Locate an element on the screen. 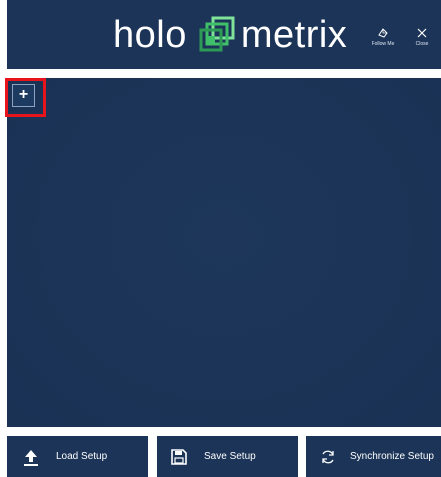  save-icon is located at coordinates (179, 456).